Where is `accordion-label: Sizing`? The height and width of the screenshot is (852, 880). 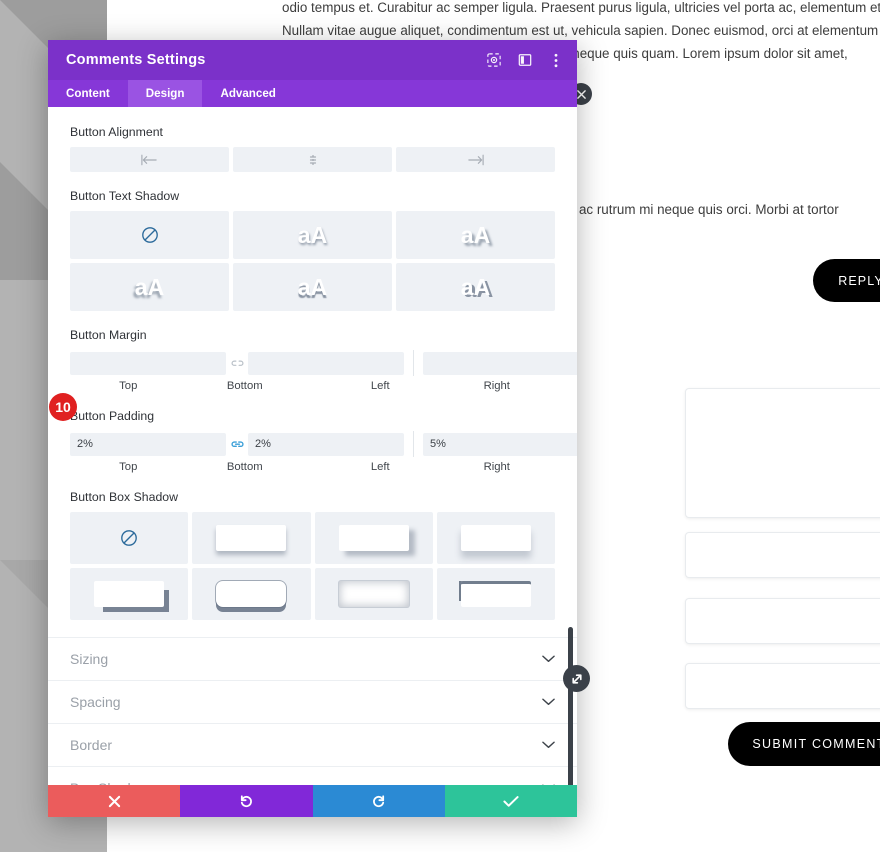 accordion-label: Sizing is located at coordinates (89, 659).